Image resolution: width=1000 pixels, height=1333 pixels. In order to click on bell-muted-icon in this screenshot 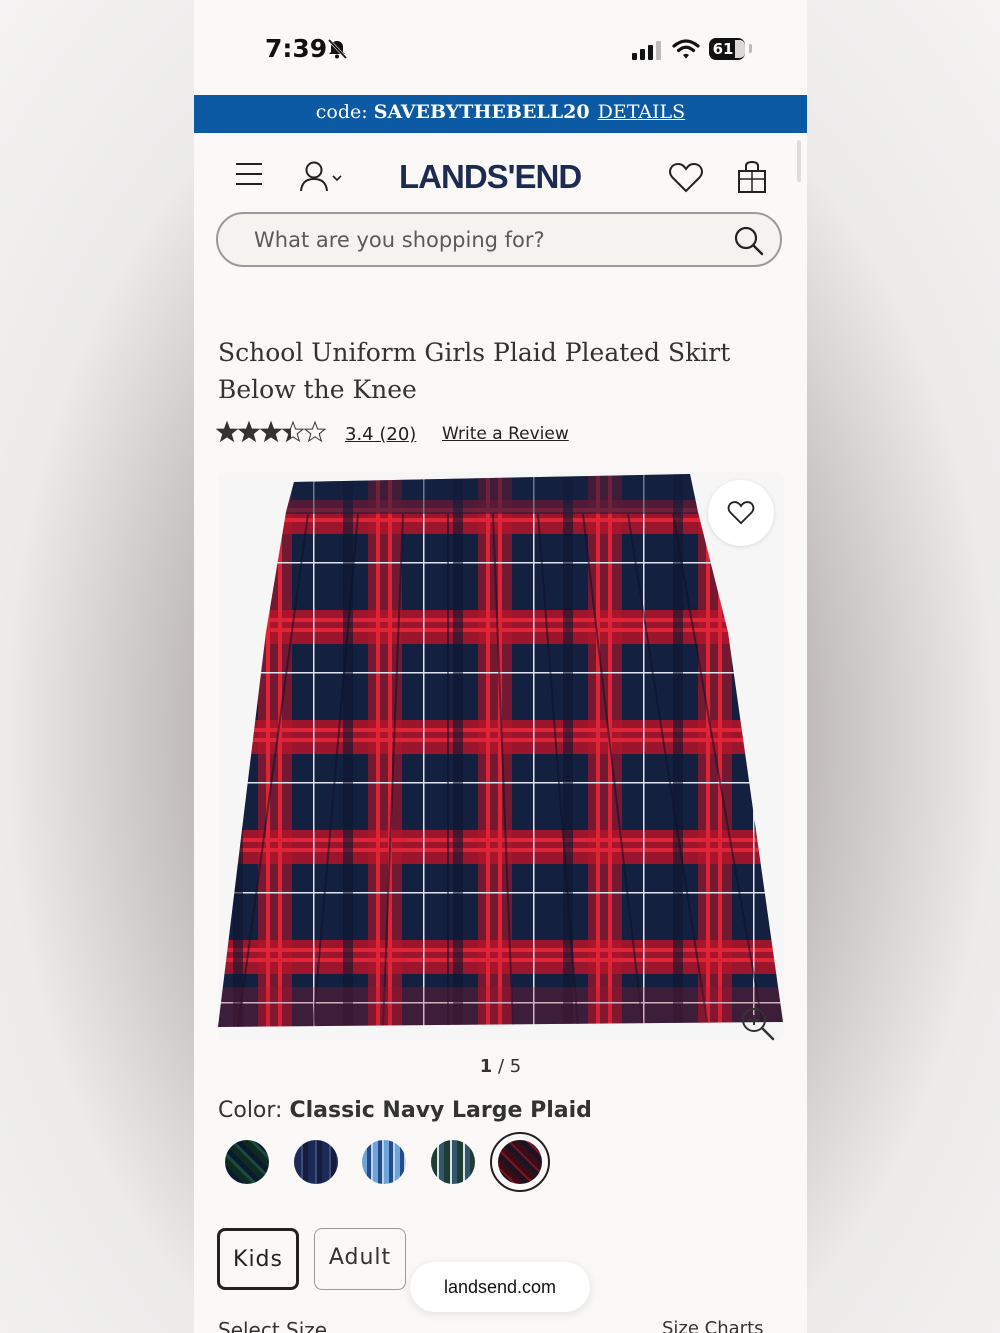, I will do `click(337, 49)`.